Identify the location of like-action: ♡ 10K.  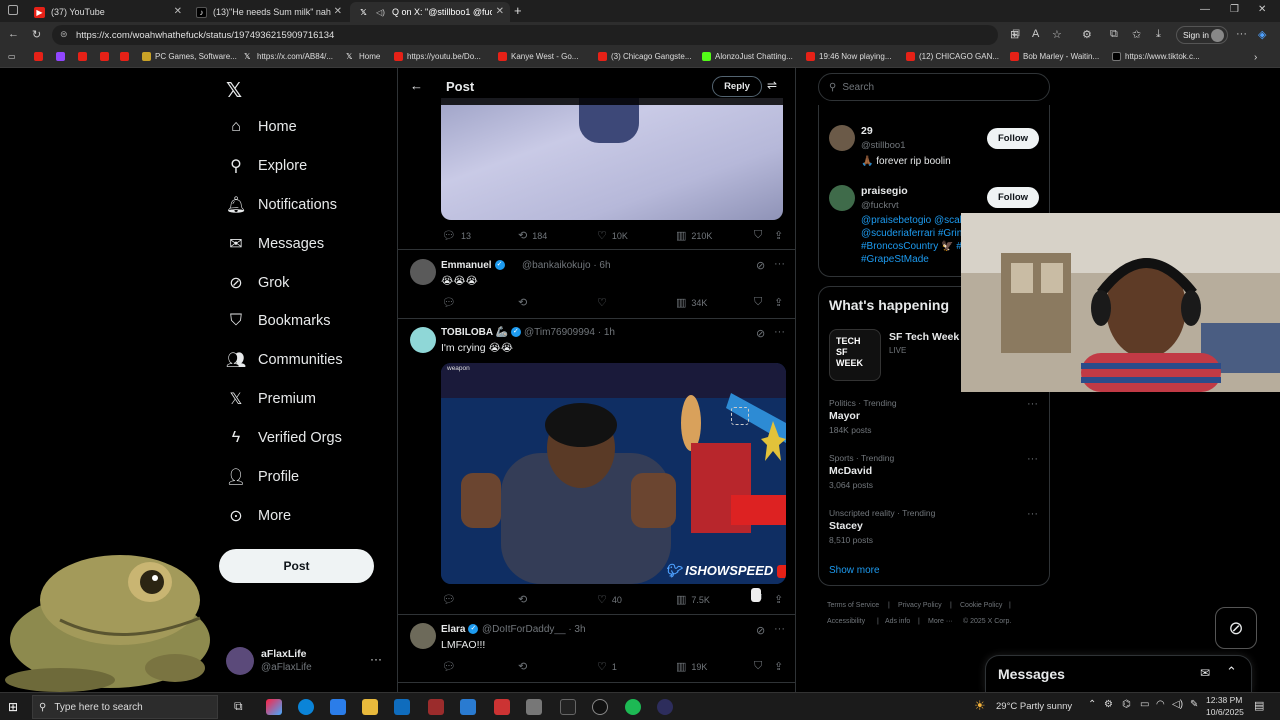
(612, 235).